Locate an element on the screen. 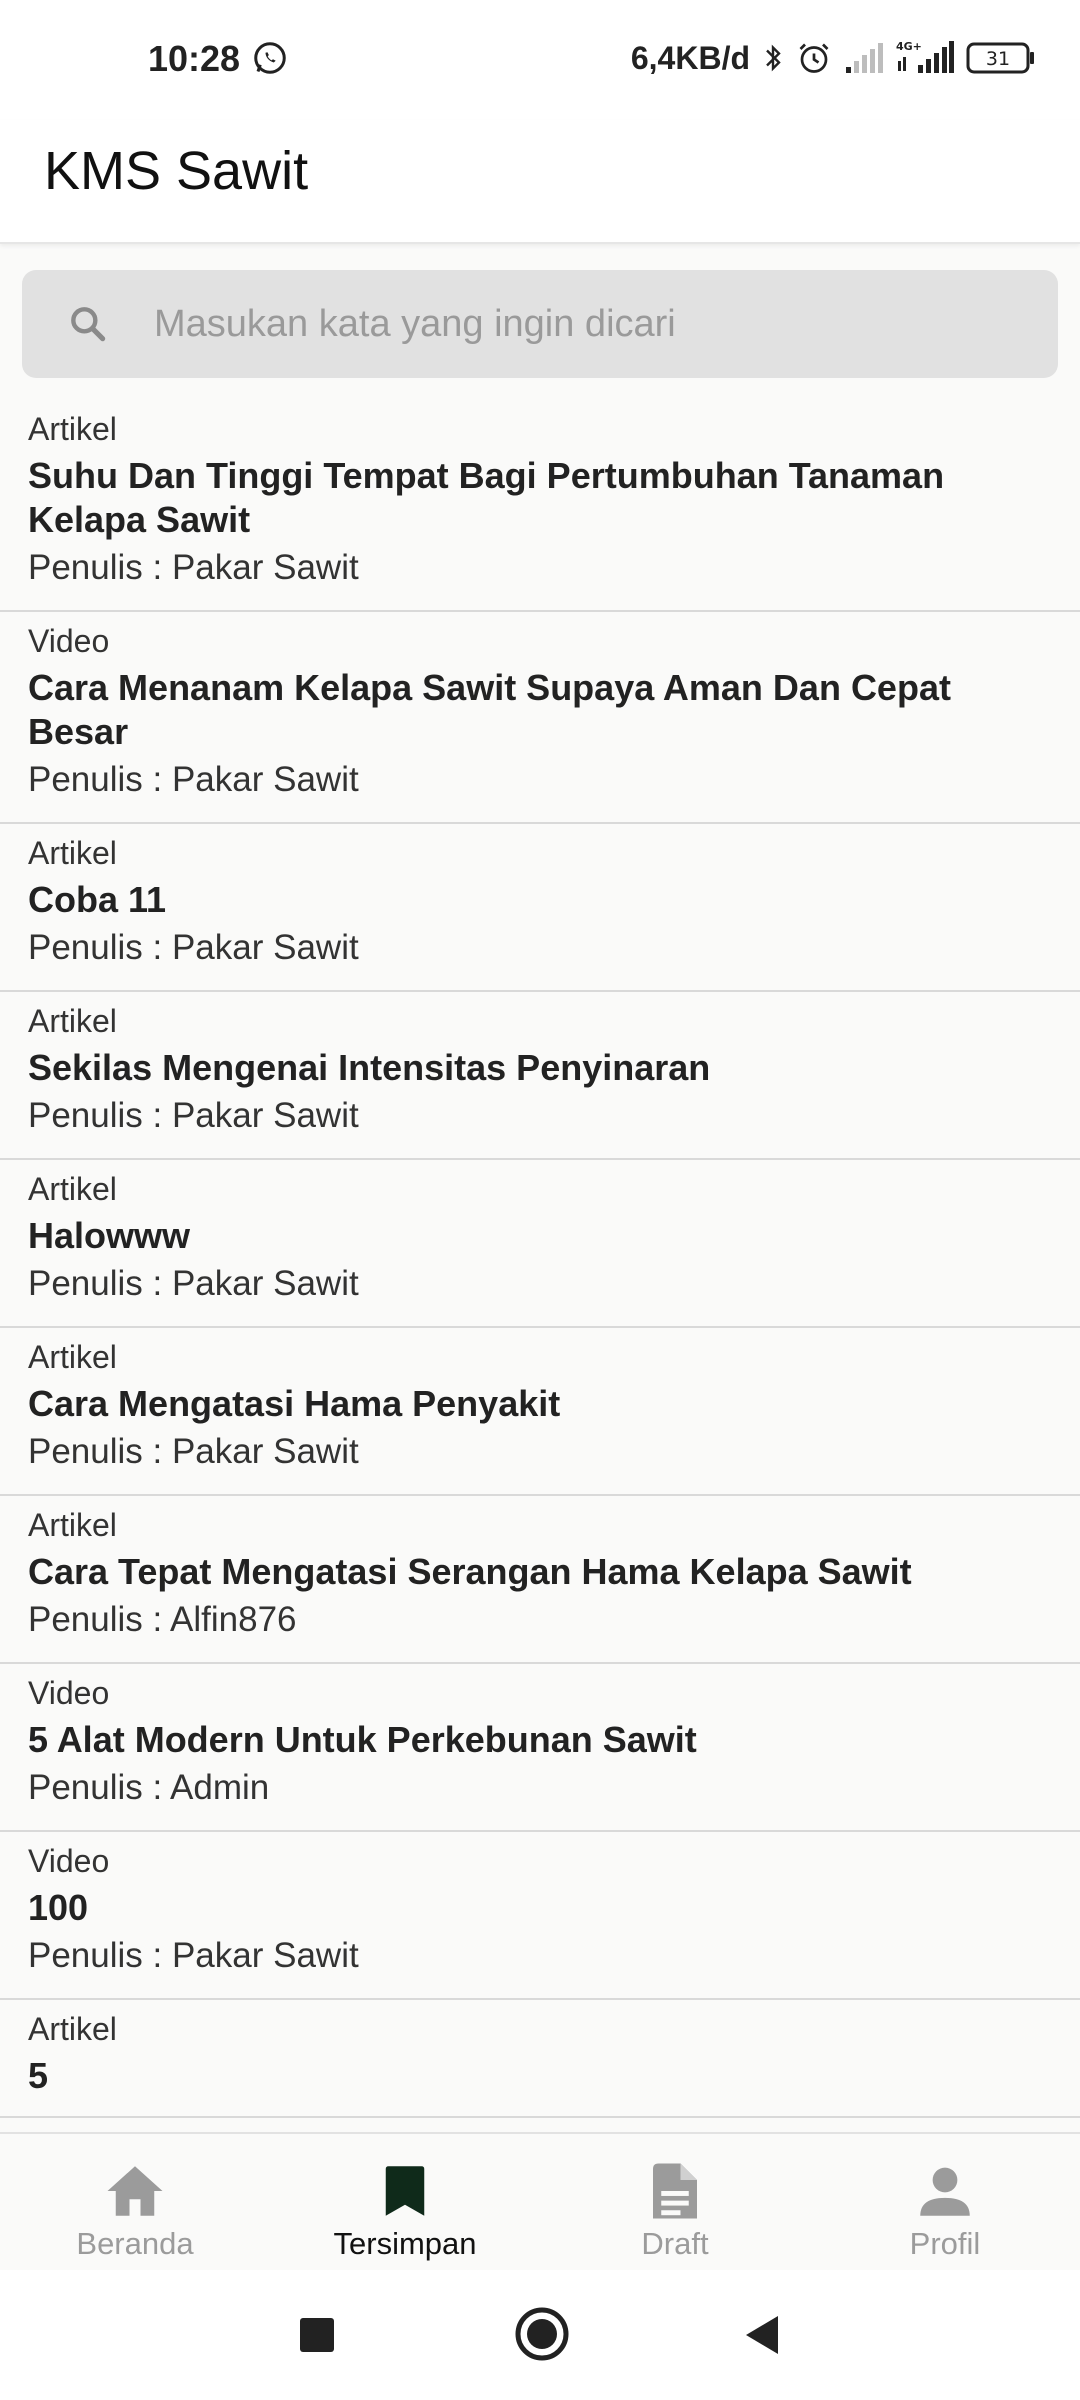 The image size is (1080, 2400). network-speed: 6,4KB/d is located at coordinates (690, 57).